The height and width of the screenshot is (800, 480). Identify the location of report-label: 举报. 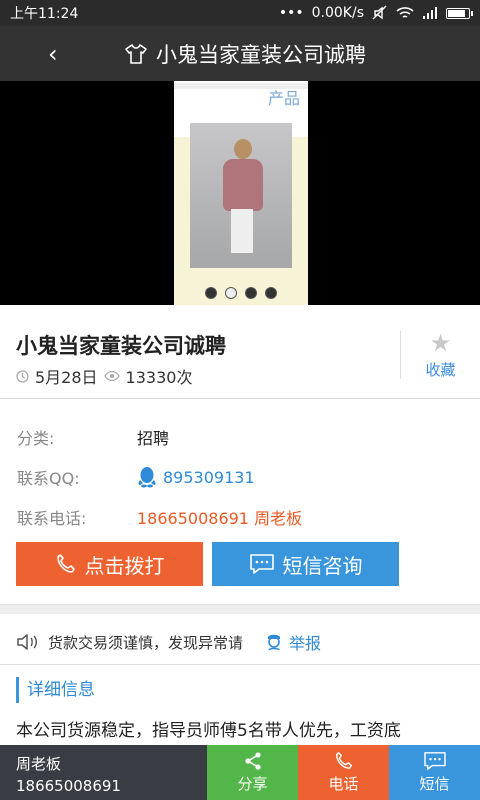
(305, 643).